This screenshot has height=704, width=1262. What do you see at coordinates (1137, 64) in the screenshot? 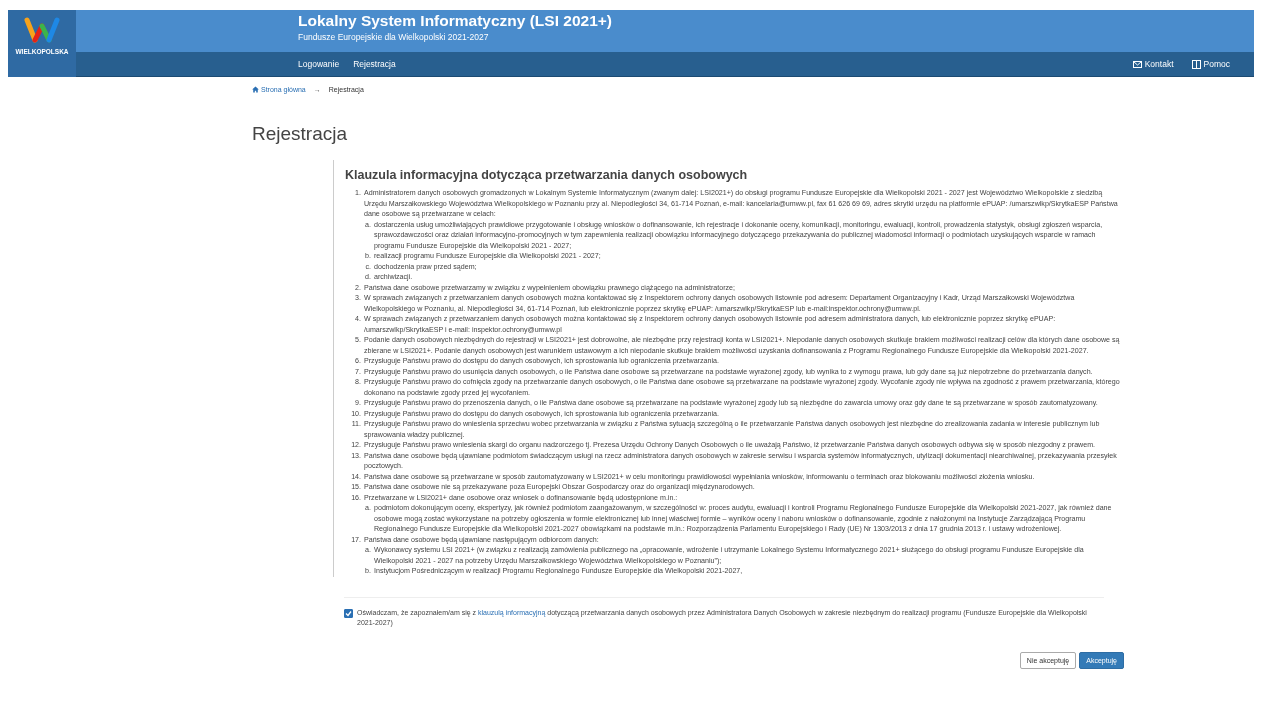
I see `mail-icon` at bounding box center [1137, 64].